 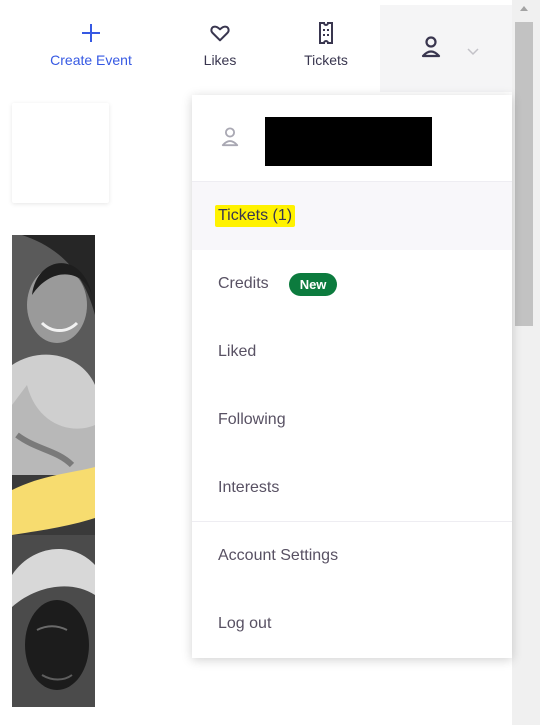 I want to click on menu-item-following: Following, so click(x=352, y=420).